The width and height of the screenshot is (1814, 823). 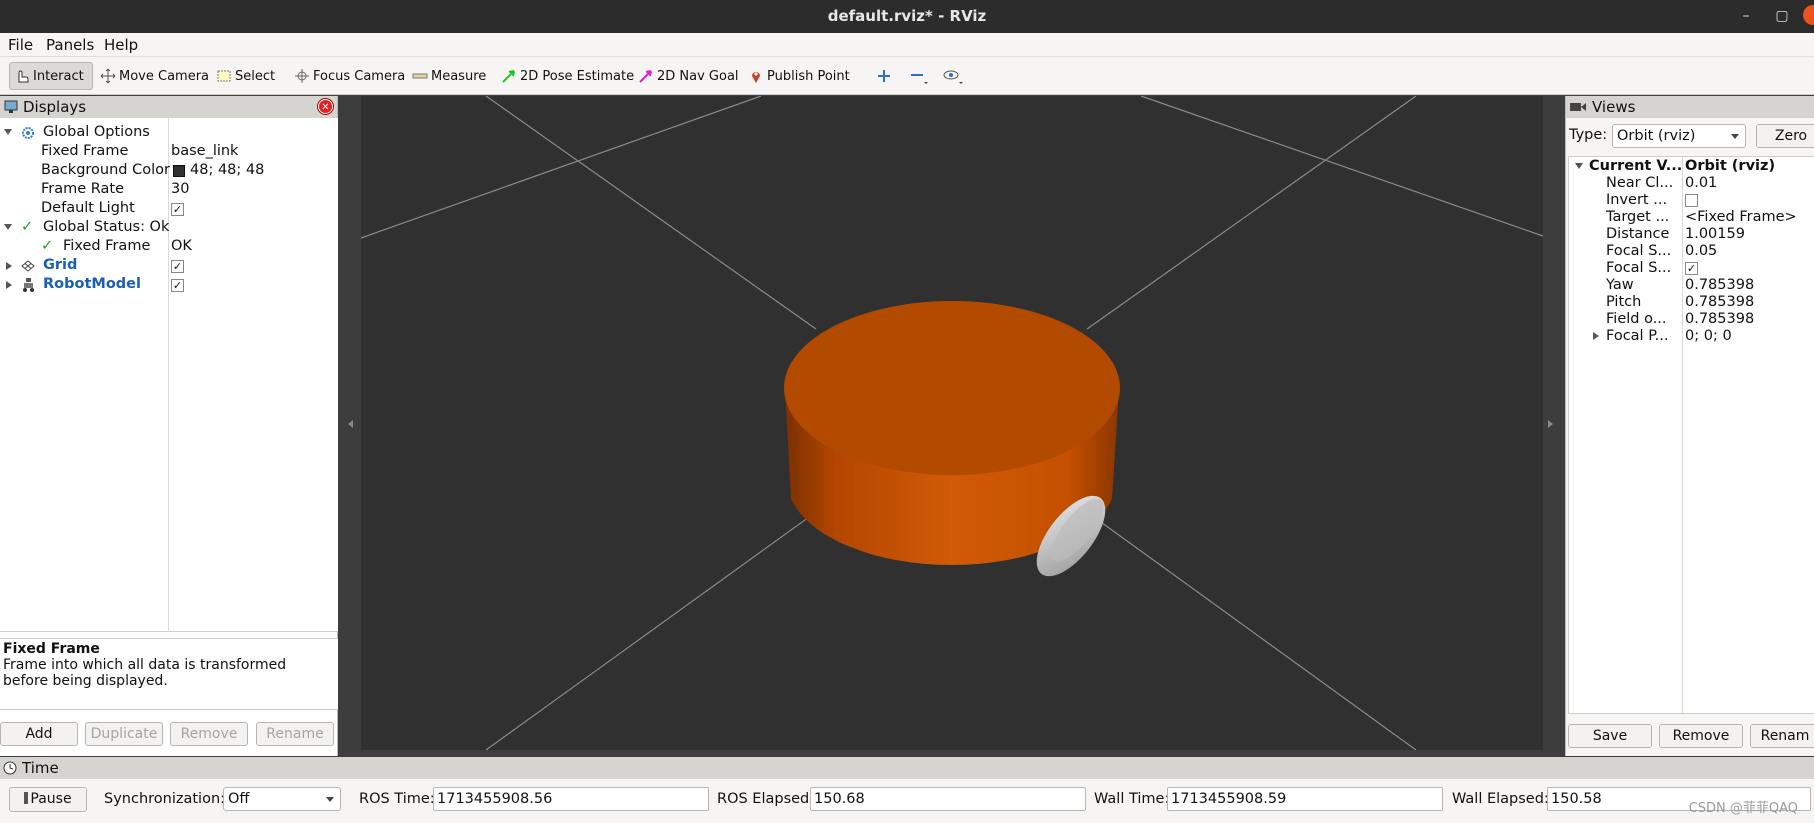 What do you see at coordinates (179, 171) in the screenshot?
I see `color-swatch` at bounding box center [179, 171].